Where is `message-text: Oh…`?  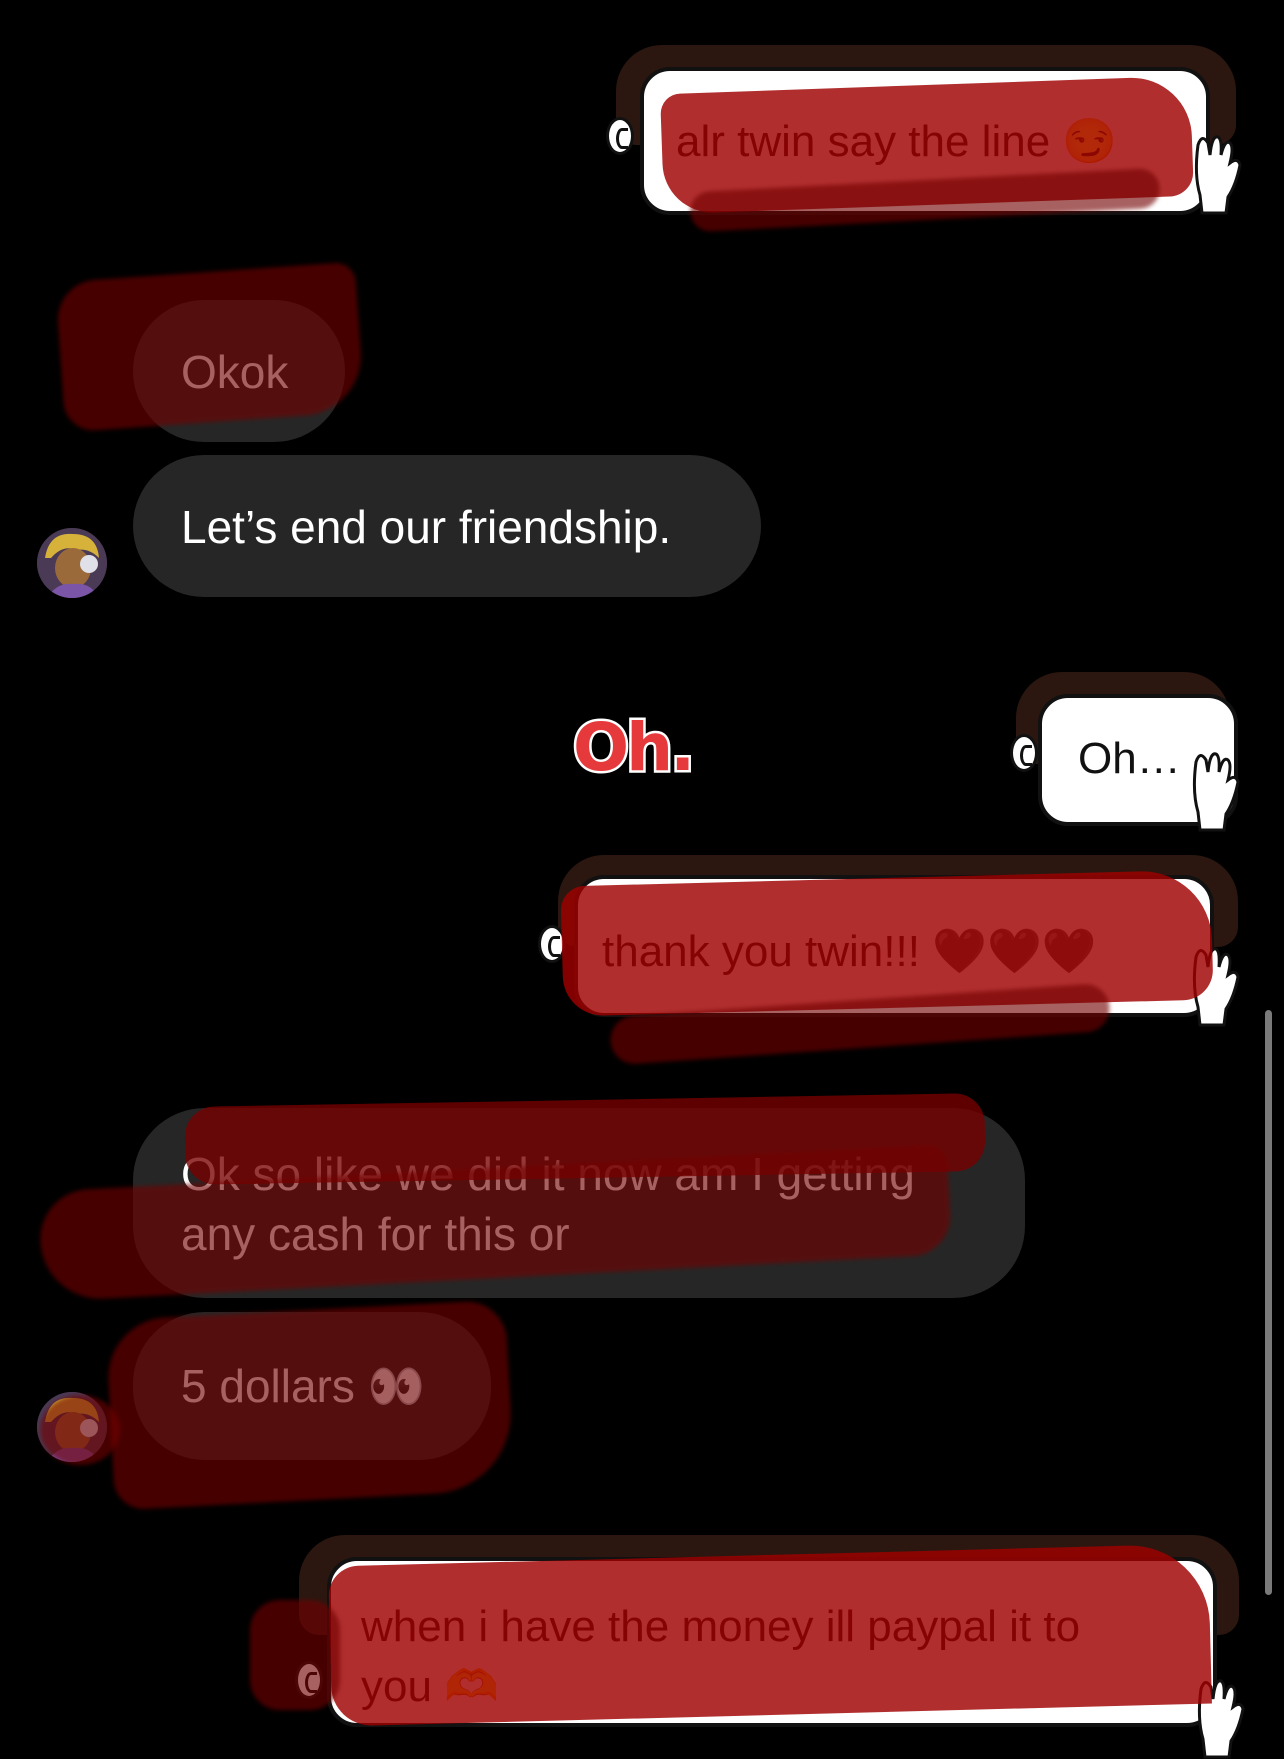 message-text: Oh… is located at coordinates (1129, 758).